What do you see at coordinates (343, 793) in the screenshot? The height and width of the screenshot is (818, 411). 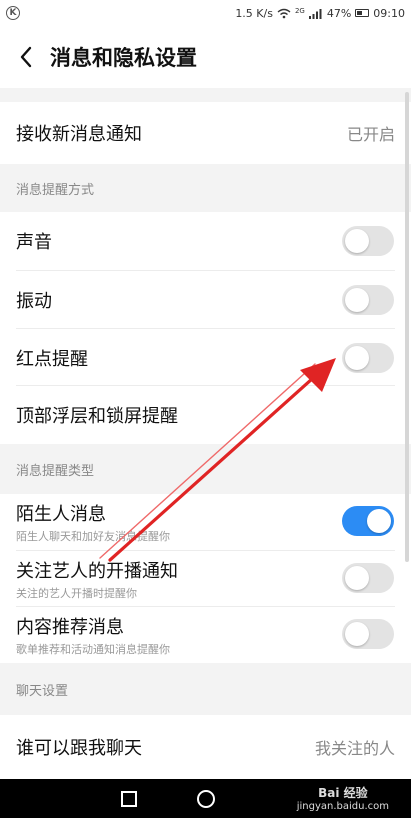 I see `watermark-brand: Bai 经验` at bounding box center [343, 793].